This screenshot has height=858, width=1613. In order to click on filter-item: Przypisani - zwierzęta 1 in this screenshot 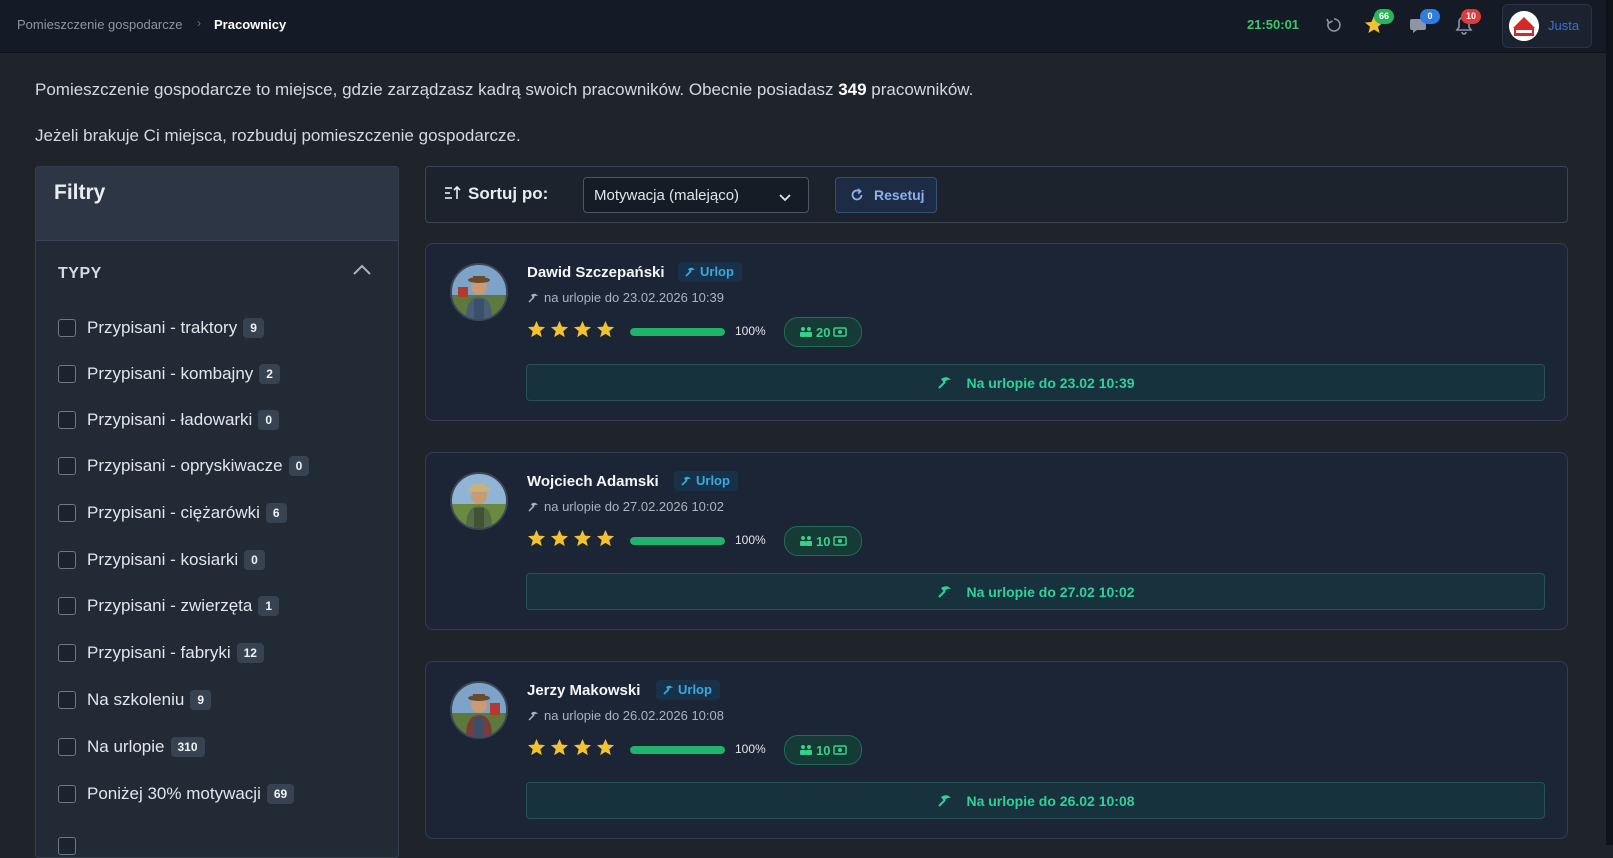, I will do `click(169, 606)`.